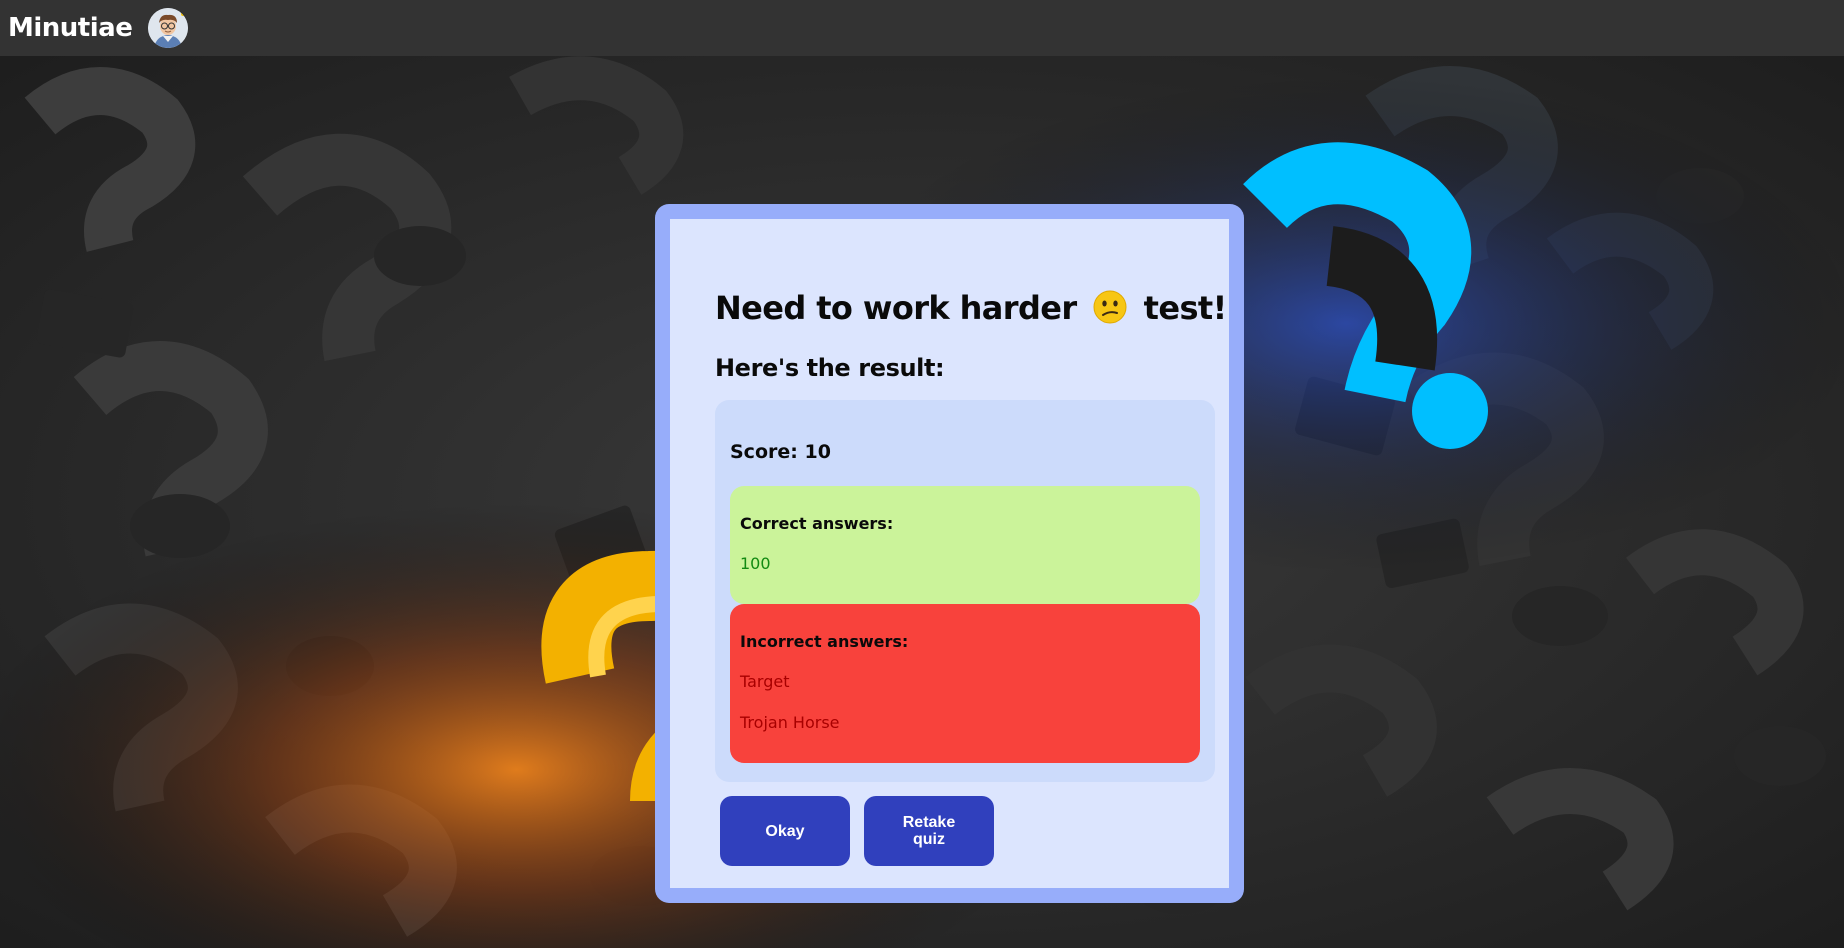  I want to click on correct-answer-item: 100, so click(755, 563).